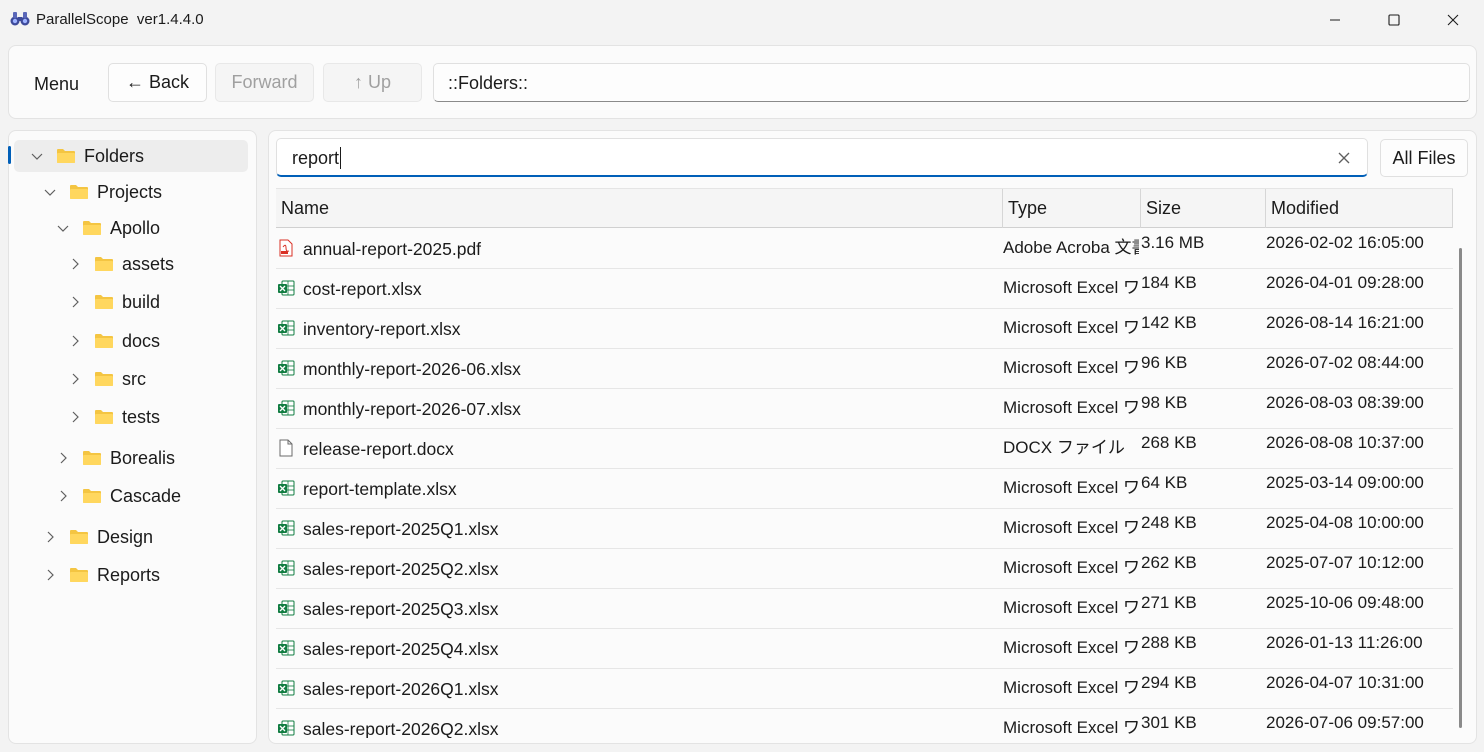 The height and width of the screenshot is (752, 1484). What do you see at coordinates (401, 569) in the screenshot?
I see `file-name: sales-report-2025Q2.xlsx` at bounding box center [401, 569].